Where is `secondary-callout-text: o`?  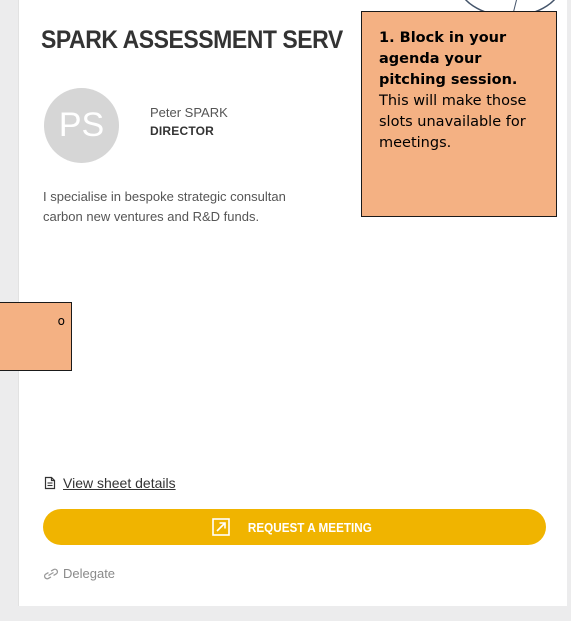 secondary-callout-text: o is located at coordinates (61, 321).